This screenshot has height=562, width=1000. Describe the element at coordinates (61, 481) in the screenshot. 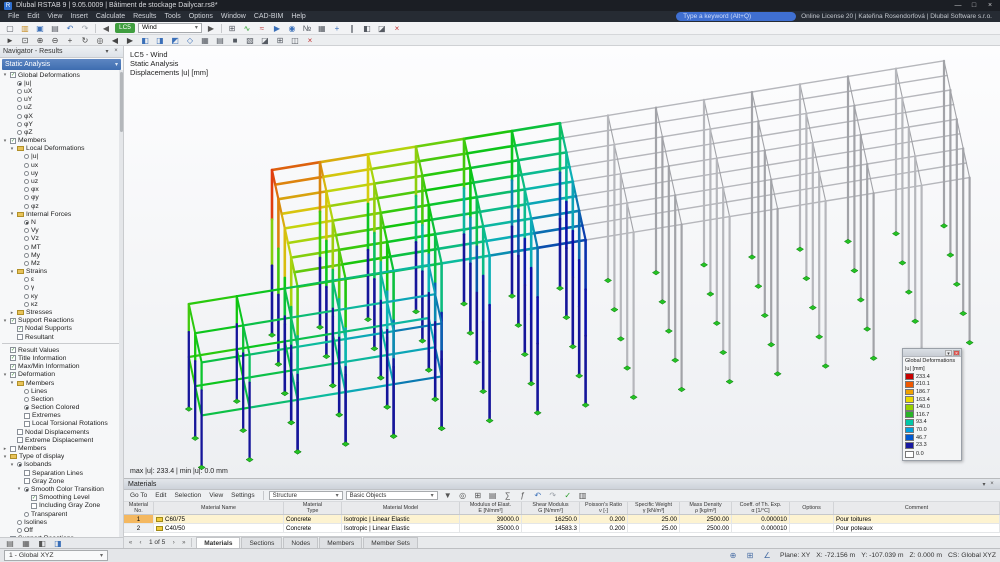

I see `tree-item-d-16: Gray Zone` at that location.